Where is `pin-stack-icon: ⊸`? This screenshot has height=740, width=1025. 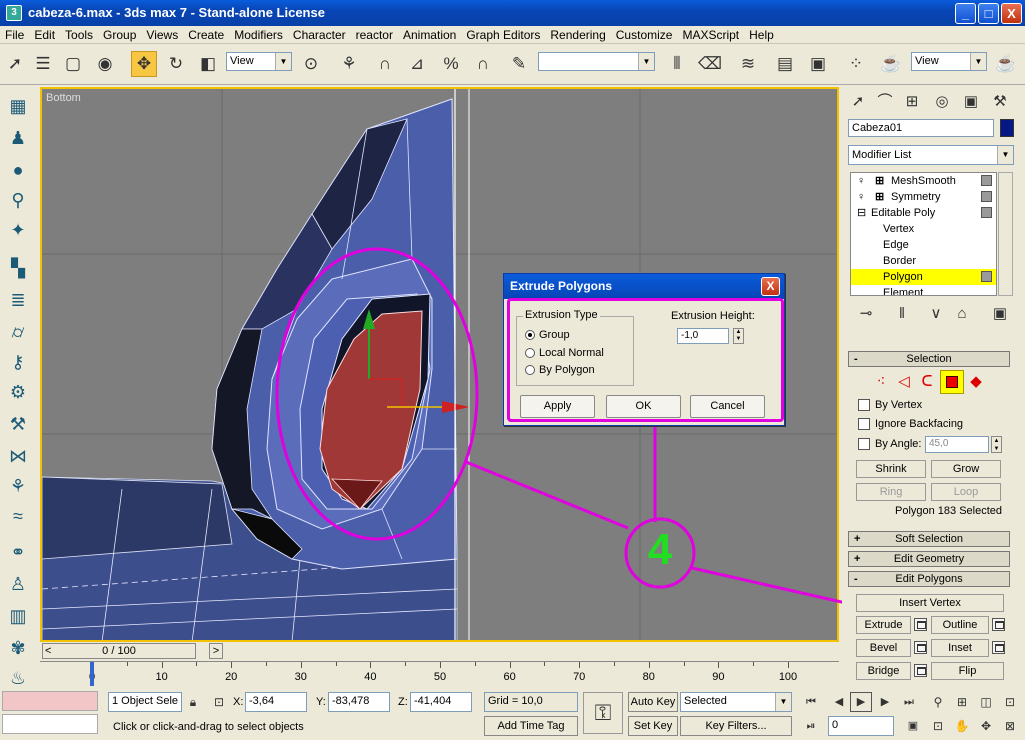
pin-stack-icon: ⊸ is located at coordinates (866, 314).